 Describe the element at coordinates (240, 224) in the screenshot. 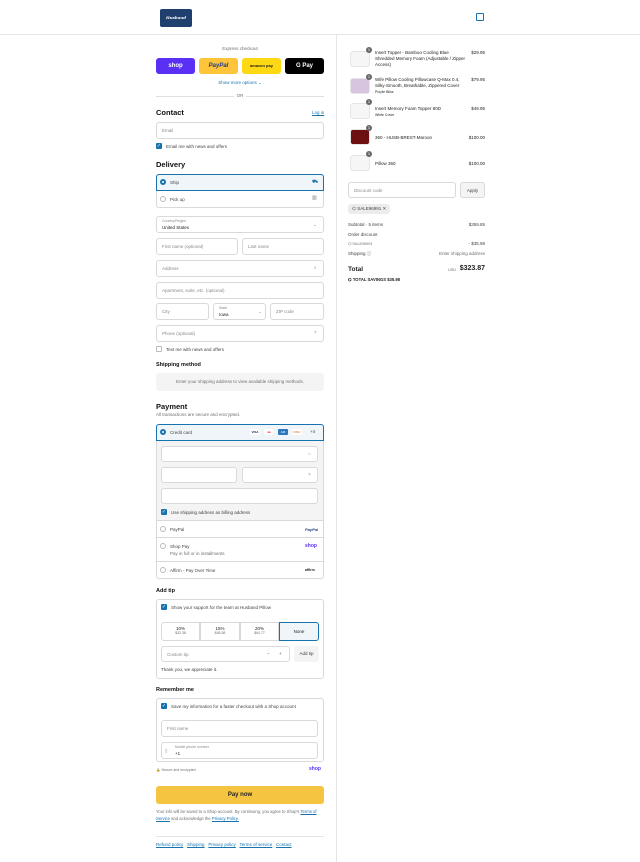

I see `country-select: Country/Region United States ⌄` at that location.